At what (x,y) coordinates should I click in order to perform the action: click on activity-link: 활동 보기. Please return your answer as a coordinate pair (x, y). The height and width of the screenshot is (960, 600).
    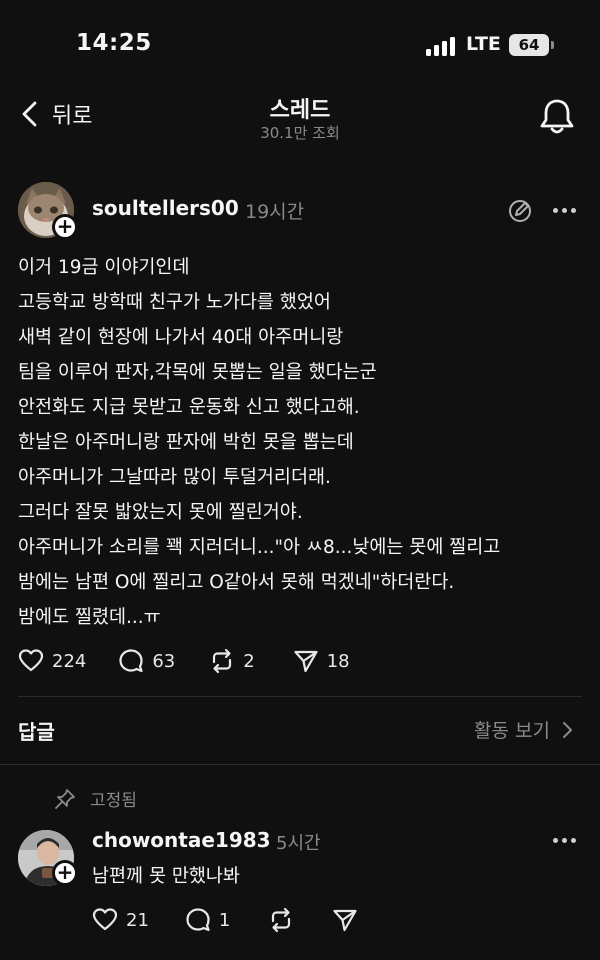
    Looking at the image, I should click on (524, 729).